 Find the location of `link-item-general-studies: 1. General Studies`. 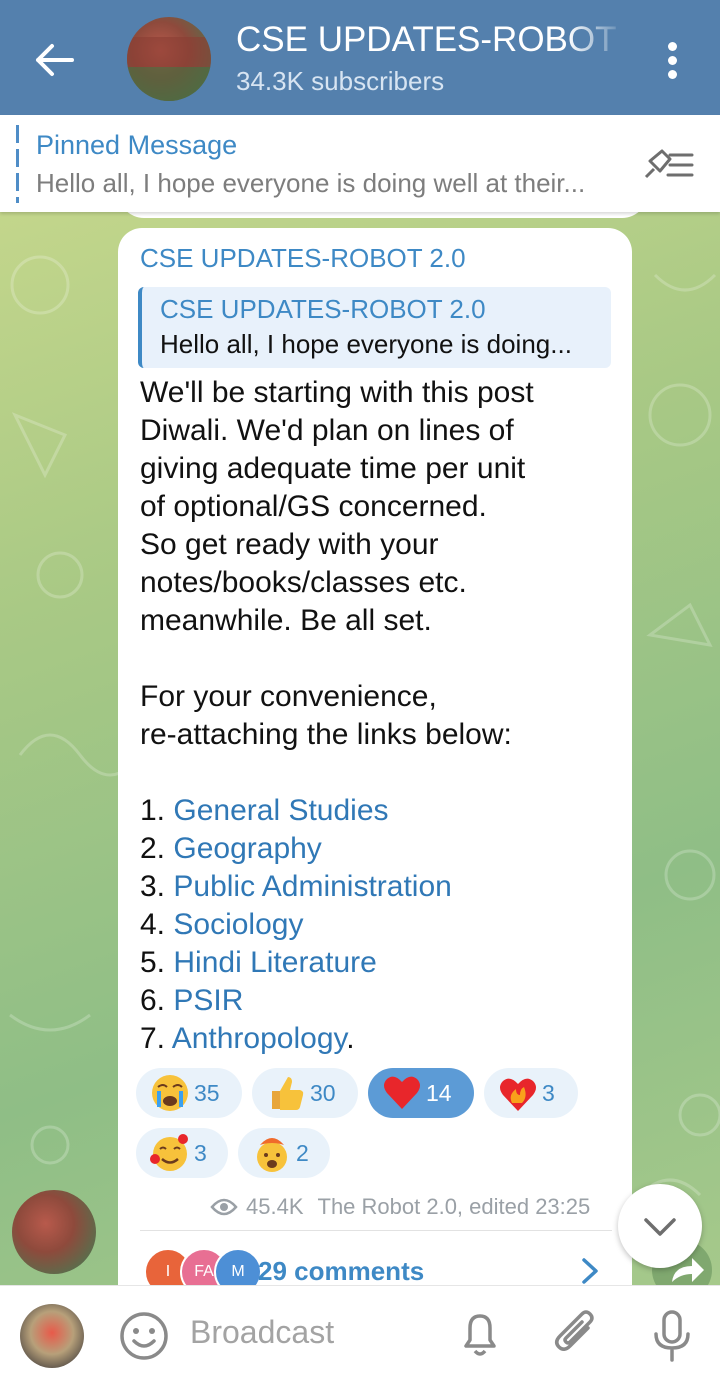

link-item-general-studies: 1. General Studies is located at coordinates (264, 810).